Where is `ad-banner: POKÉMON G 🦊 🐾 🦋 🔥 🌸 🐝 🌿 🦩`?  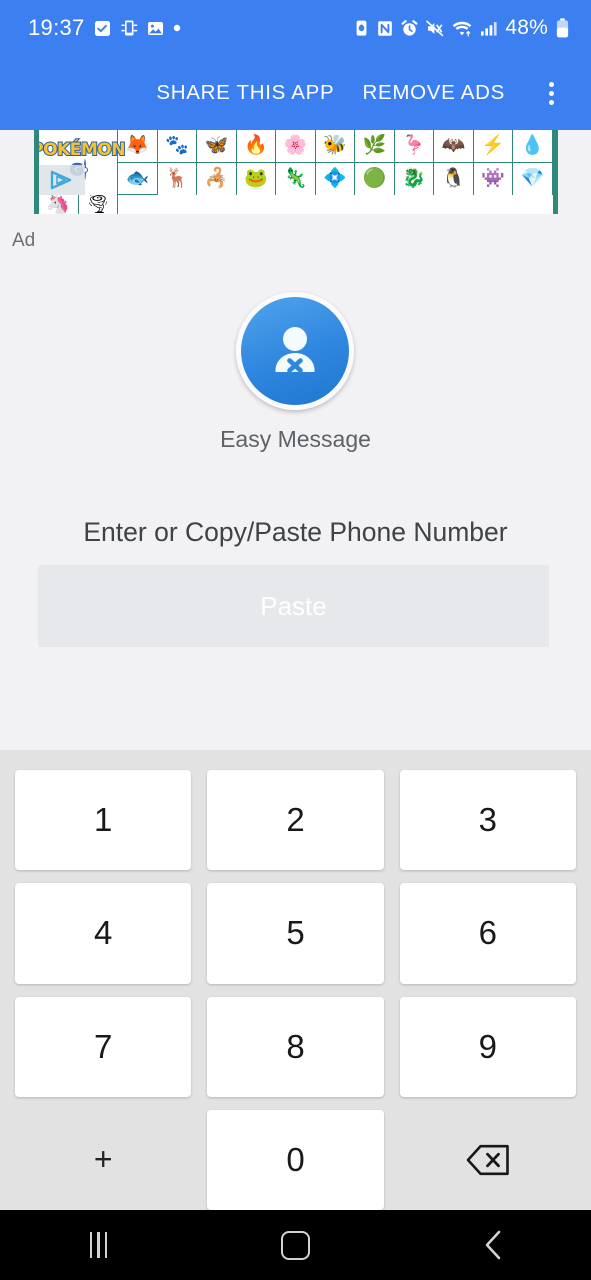
ad-banner: POKÉMON G 🦊 🐾 🦋 🔥 🌸 🐝 🌿 🦩 is located at coordinates (296, 172).